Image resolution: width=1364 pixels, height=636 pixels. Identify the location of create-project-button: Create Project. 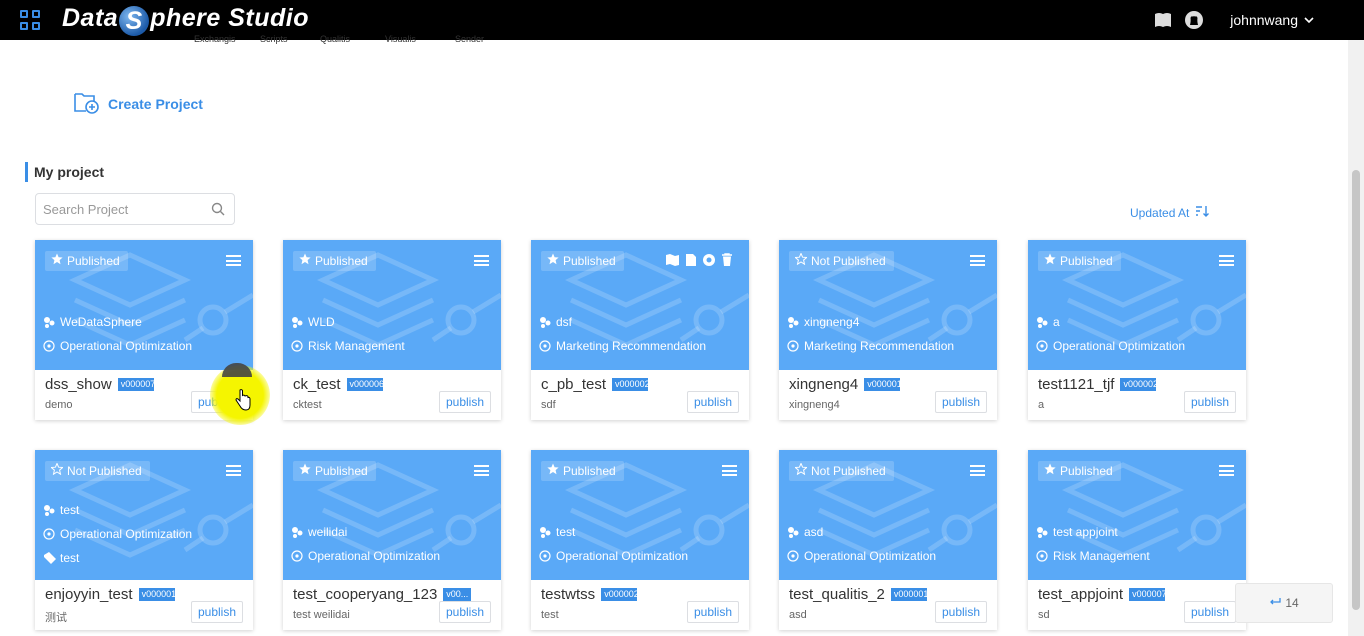
(138, 103).